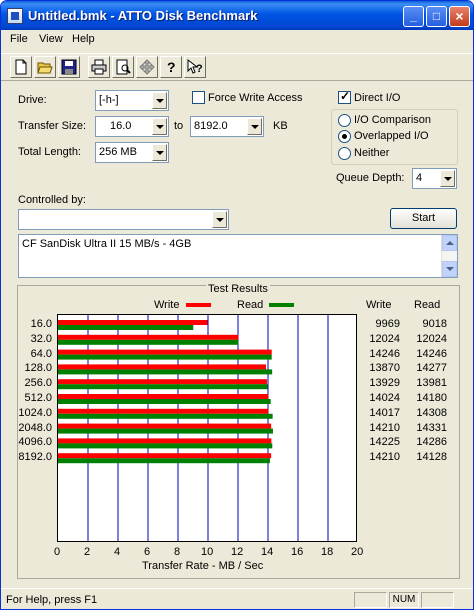 The height and width of the screenshot is (610, 474). What do you see at coordinates (237, 552) in the screenshot?
I see `x-tick-label: 12` at bounding box center [237, 552].